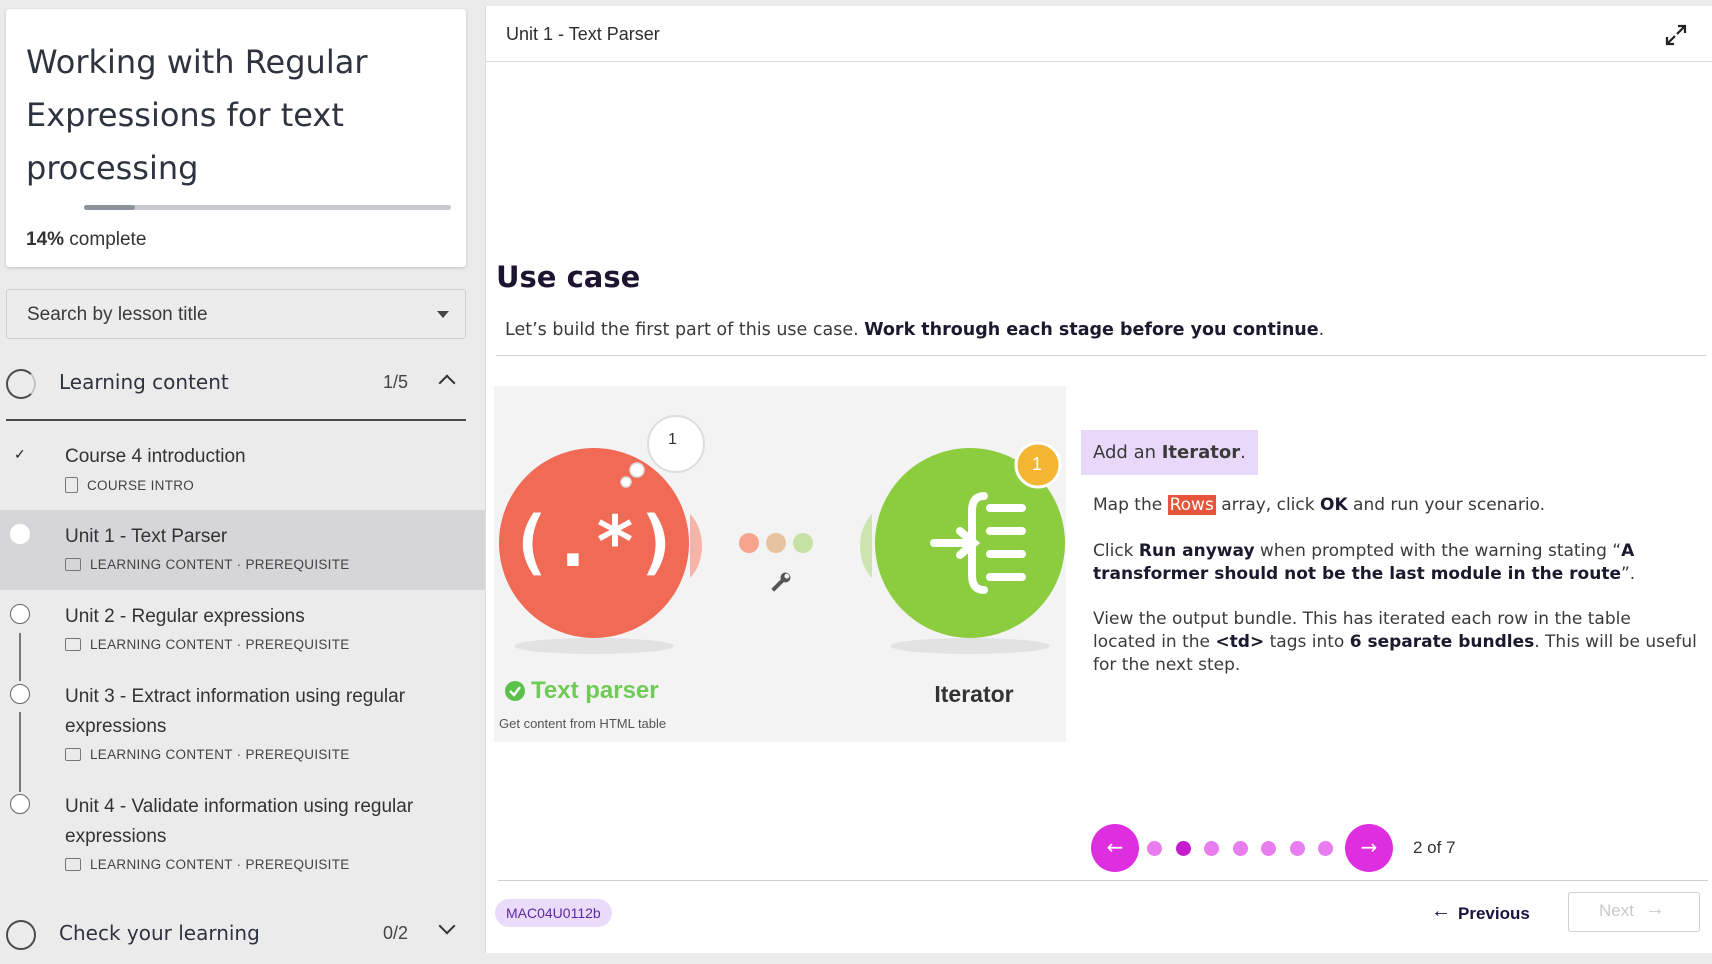 This screenshot has height=964, width=1712. I want to click on progress-bar, so click(267, 207).